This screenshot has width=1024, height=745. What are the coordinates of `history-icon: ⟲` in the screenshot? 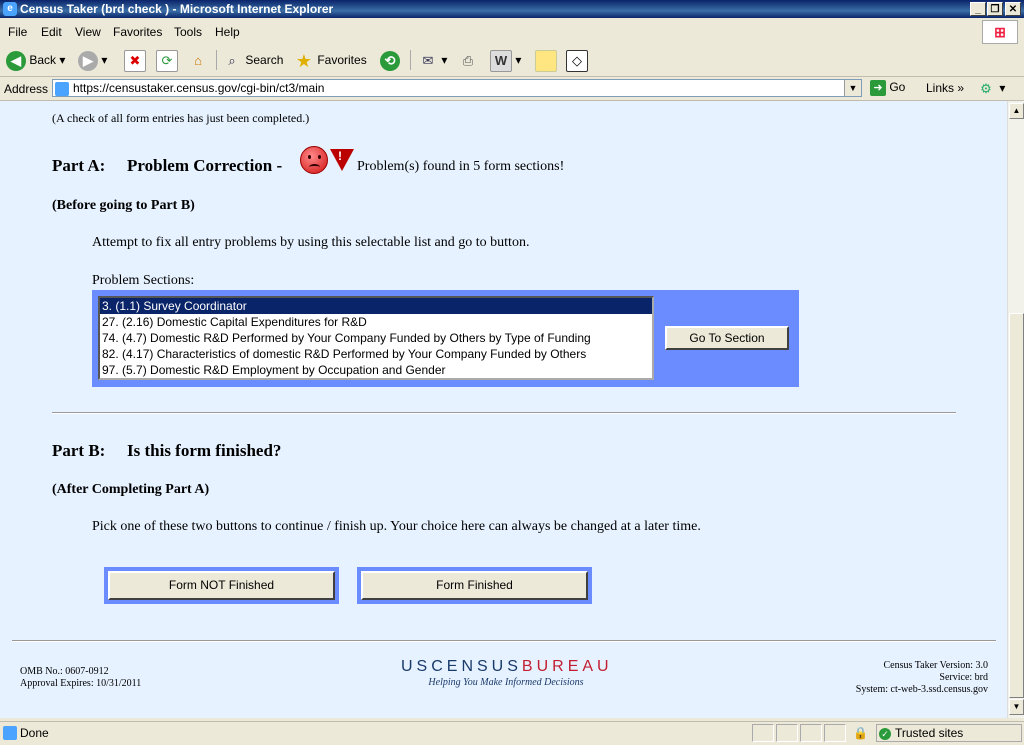 It's located at (390, 60).